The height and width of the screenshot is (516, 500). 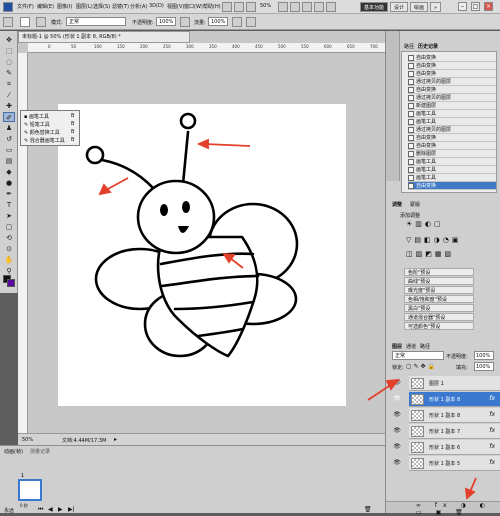 What do you see at coordinates (227, 145) in the screenshot?
I see `arrow-antenna-right` at bounding box center [227, 145].